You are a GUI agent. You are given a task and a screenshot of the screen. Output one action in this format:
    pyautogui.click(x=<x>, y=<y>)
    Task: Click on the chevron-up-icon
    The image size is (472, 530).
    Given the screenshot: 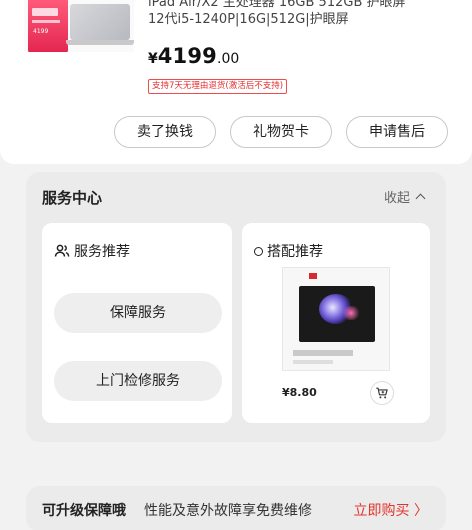 What is the action you would take?
    pyautogui.click(x=420, y=198)
    